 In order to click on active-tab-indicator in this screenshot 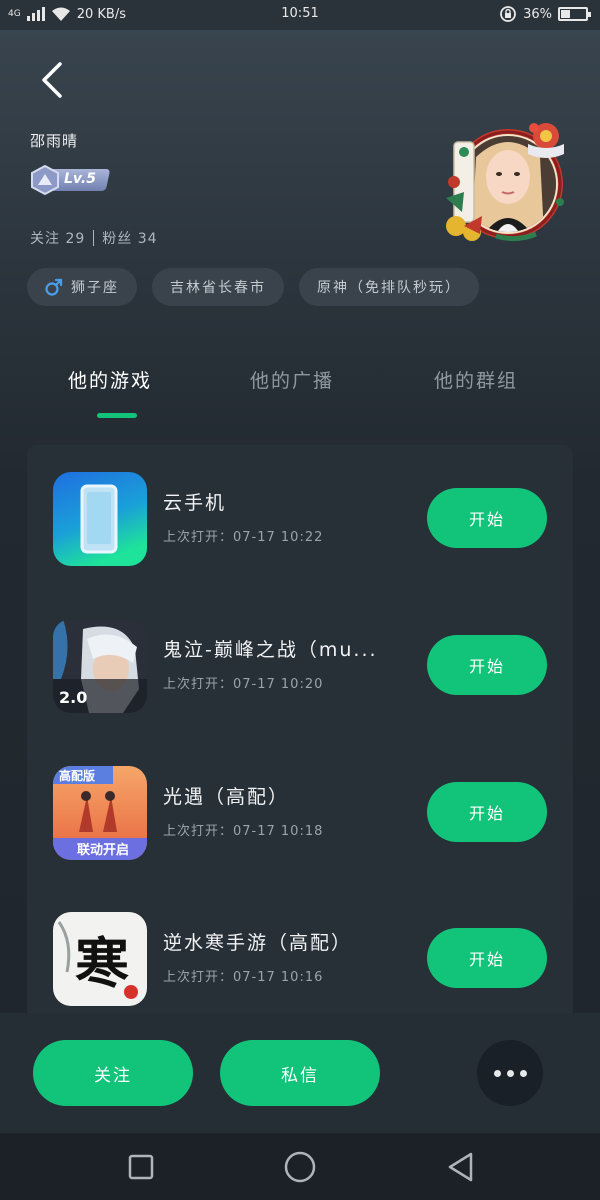, I will do `click(117, 415)`.